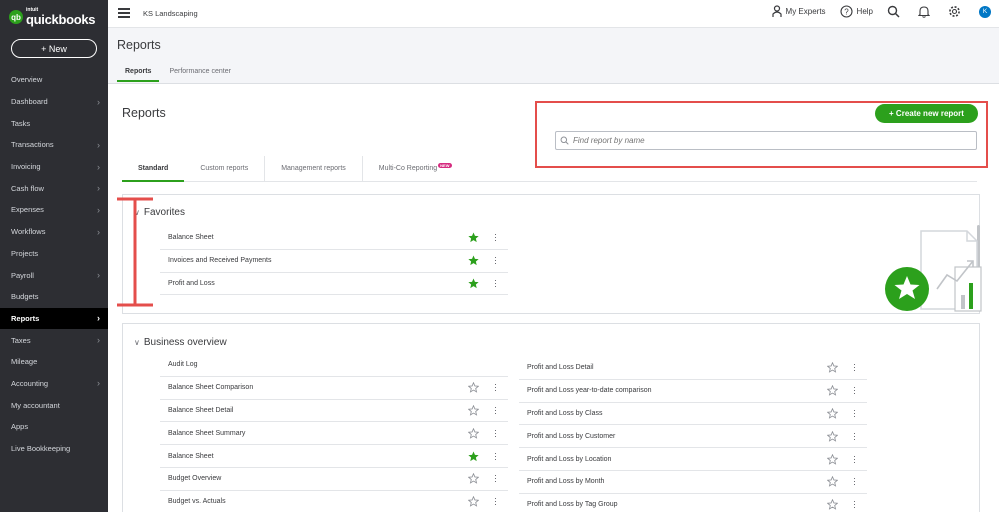 The height and width of the screenshot is (512, 999). I want to click on report-illustration-icon, so click(933, 271).